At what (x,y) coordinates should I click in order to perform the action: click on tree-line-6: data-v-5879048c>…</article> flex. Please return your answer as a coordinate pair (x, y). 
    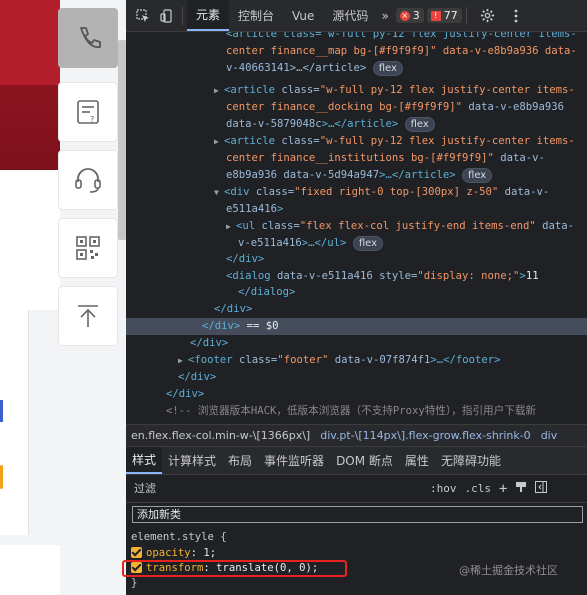
    Looking at the image, I should click on (406, 124).